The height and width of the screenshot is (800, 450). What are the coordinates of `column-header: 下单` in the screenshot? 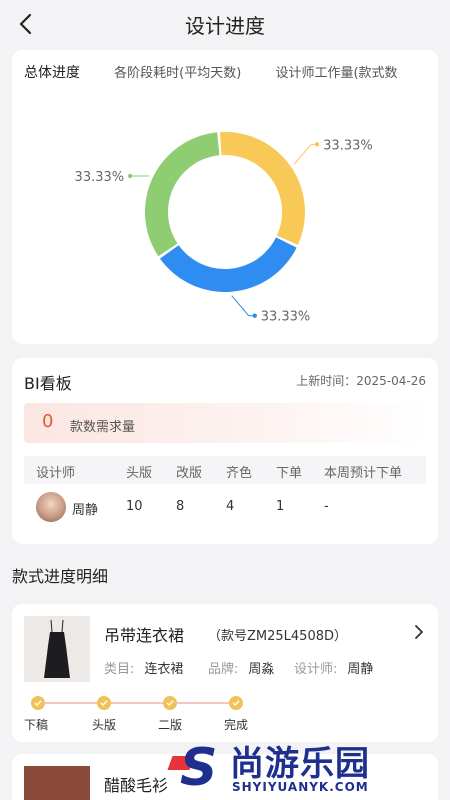 It's located at (289, 473).